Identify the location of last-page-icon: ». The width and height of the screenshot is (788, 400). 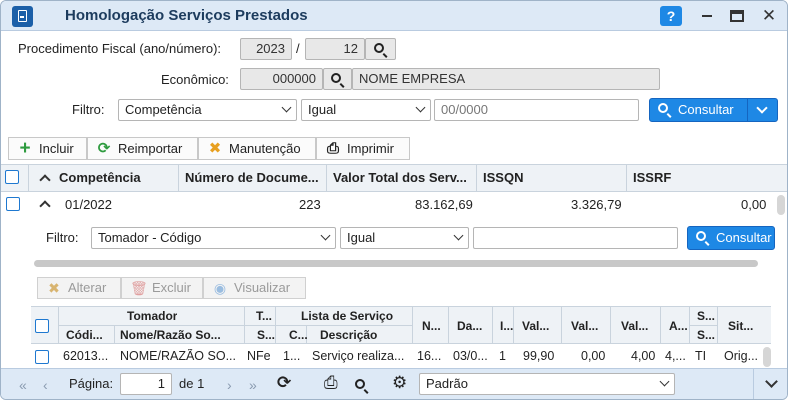
(256, 385).